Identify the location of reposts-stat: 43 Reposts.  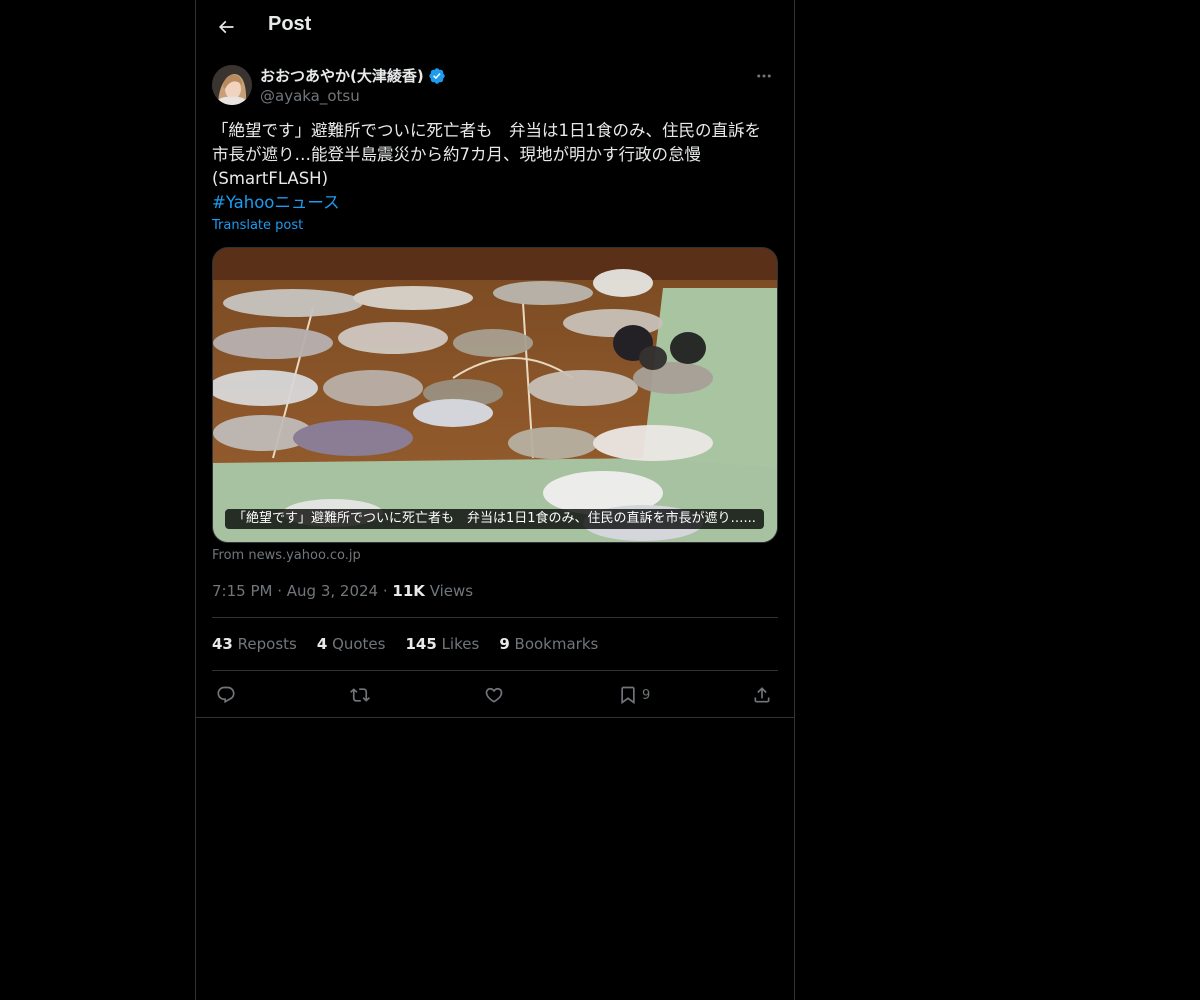
(254, 644).